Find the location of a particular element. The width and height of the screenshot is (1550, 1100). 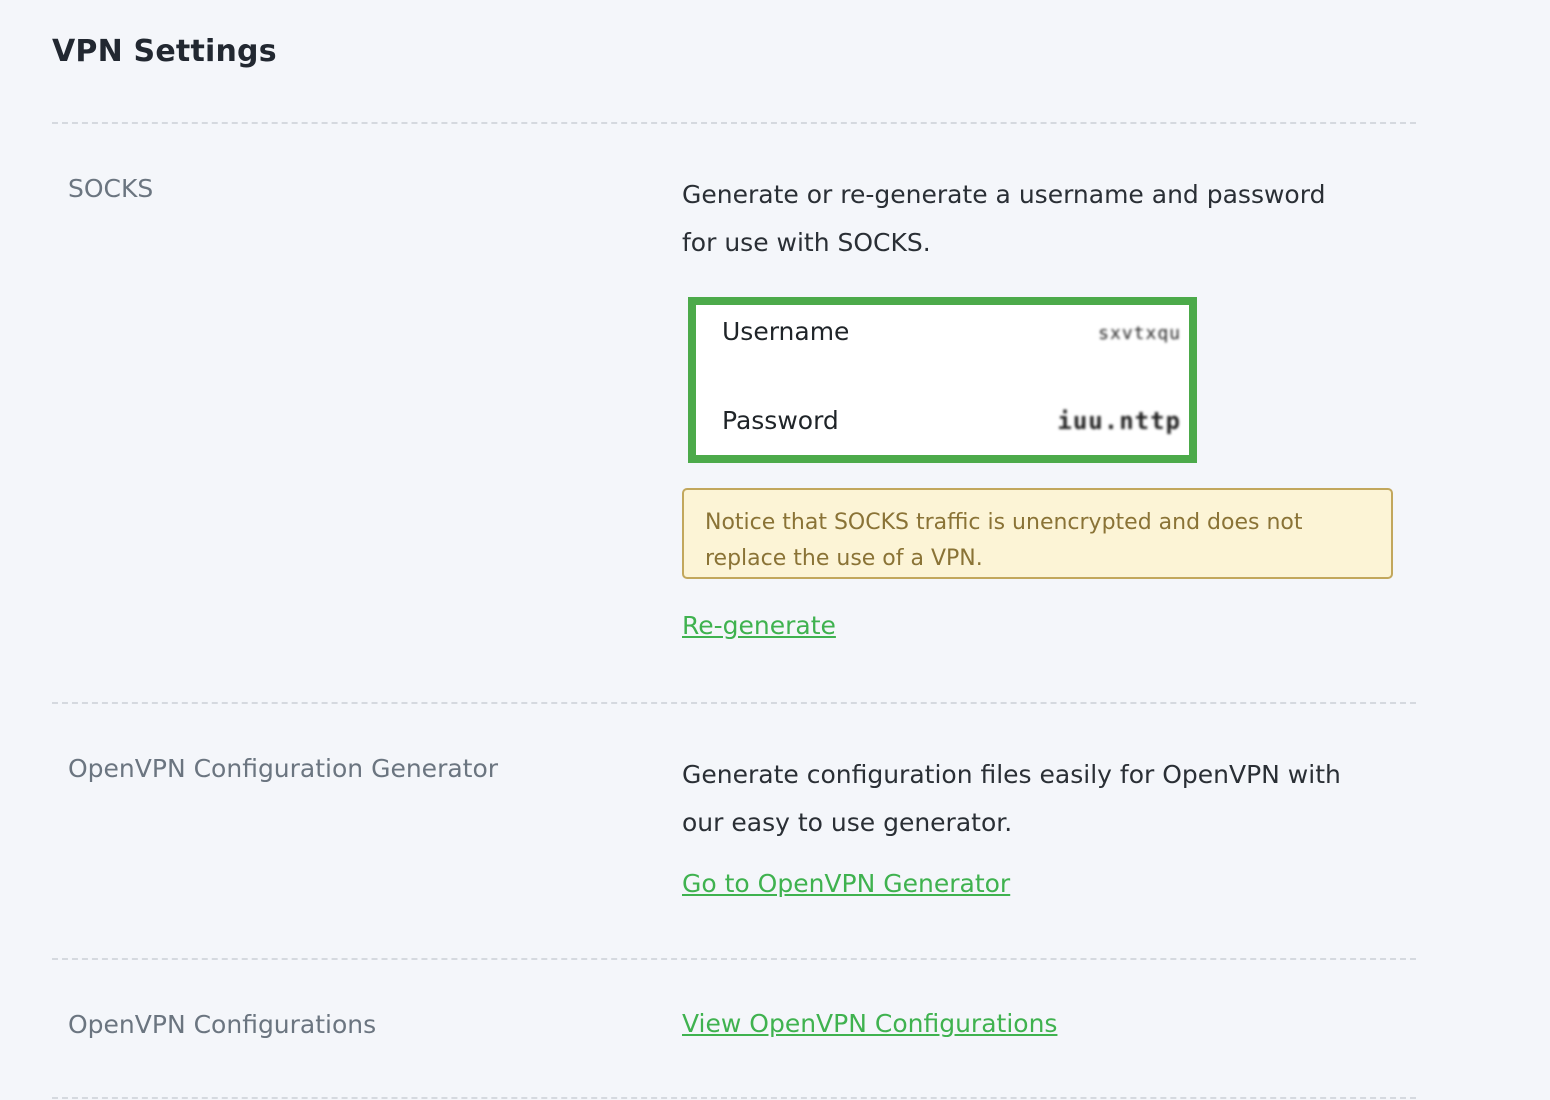

page-title: VPN Settings is located at coordinates (164, 51).